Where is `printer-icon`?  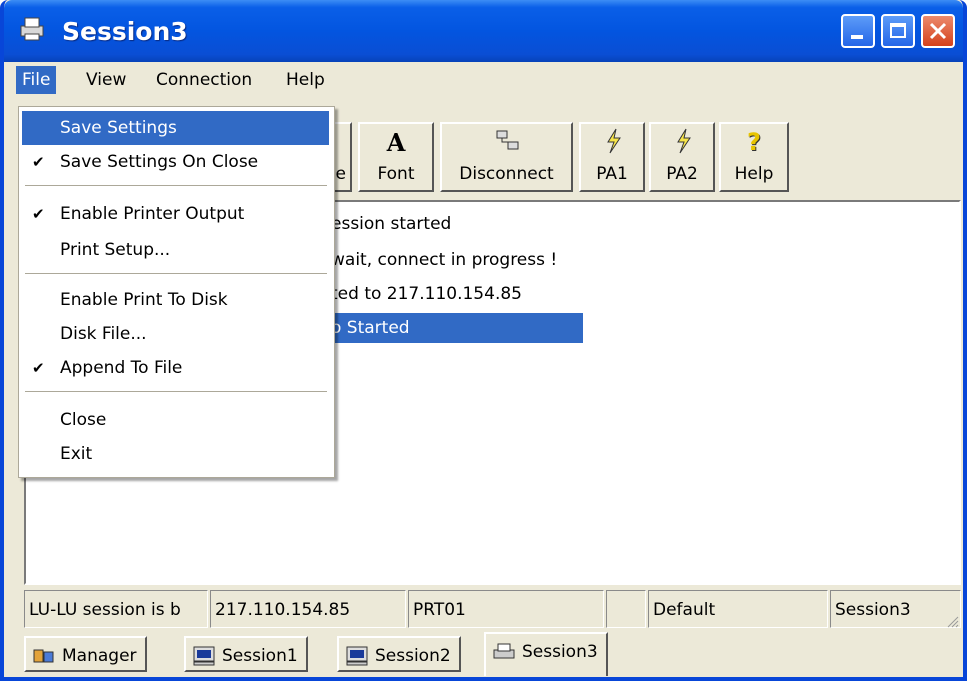
printer-icon is located at coordinates (504, 651).